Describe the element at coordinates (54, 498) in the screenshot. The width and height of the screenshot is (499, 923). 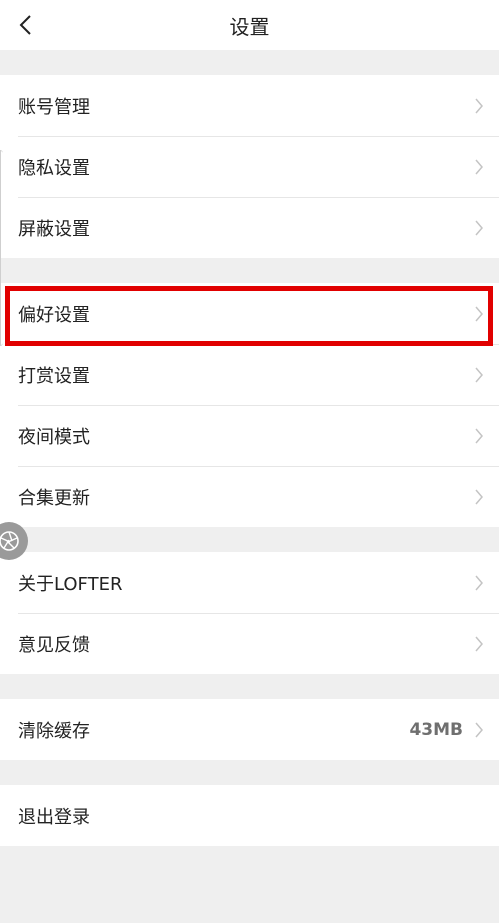
I see `settings-item-label: 合集更新` at that location.